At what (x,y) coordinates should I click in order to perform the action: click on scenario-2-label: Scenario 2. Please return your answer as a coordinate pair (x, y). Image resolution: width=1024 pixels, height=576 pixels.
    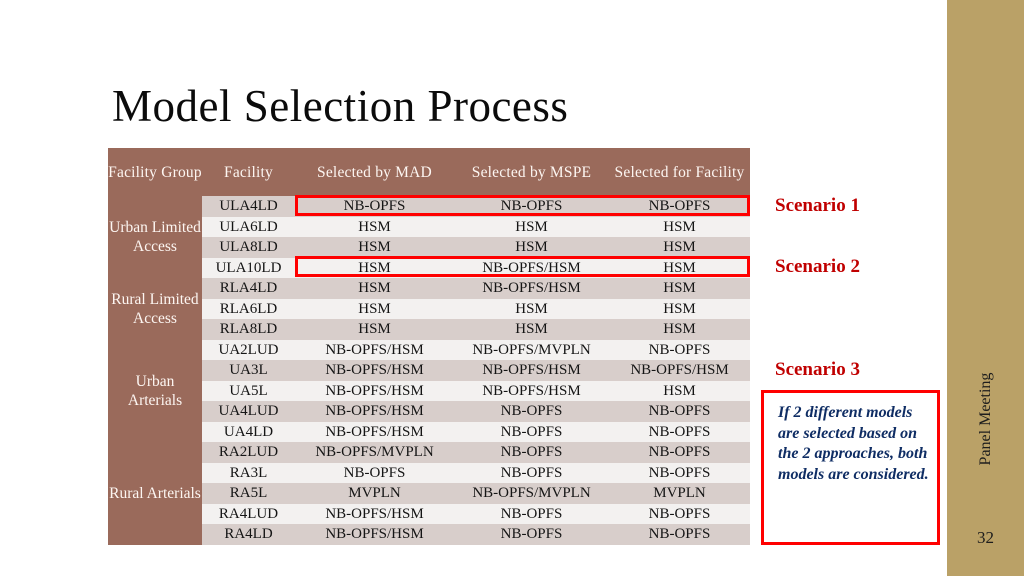
    Looking at the image, I should click on (817, 266).